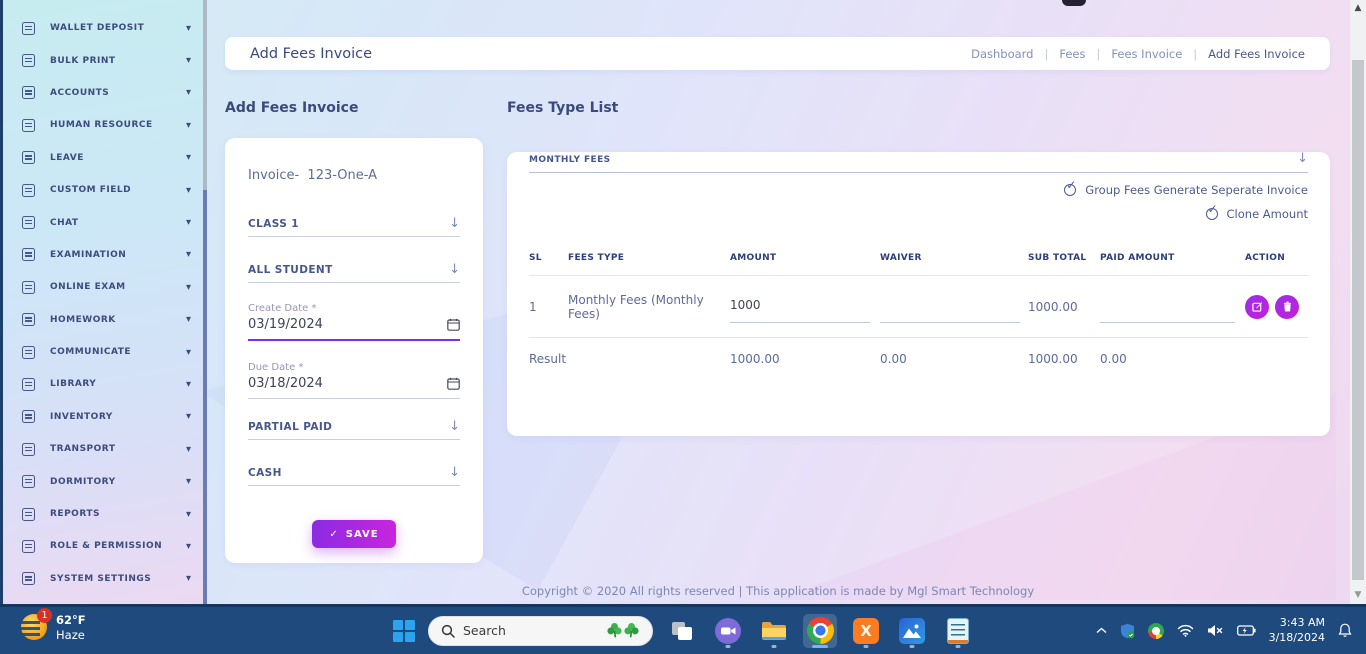 Image resolution: width=1366 pixels, height=654 pixels. What do you see at coordinates (354, 227) in the screenshot?
I see `class-select: CLASS 1 ↓` at bounding box center [354, 227].